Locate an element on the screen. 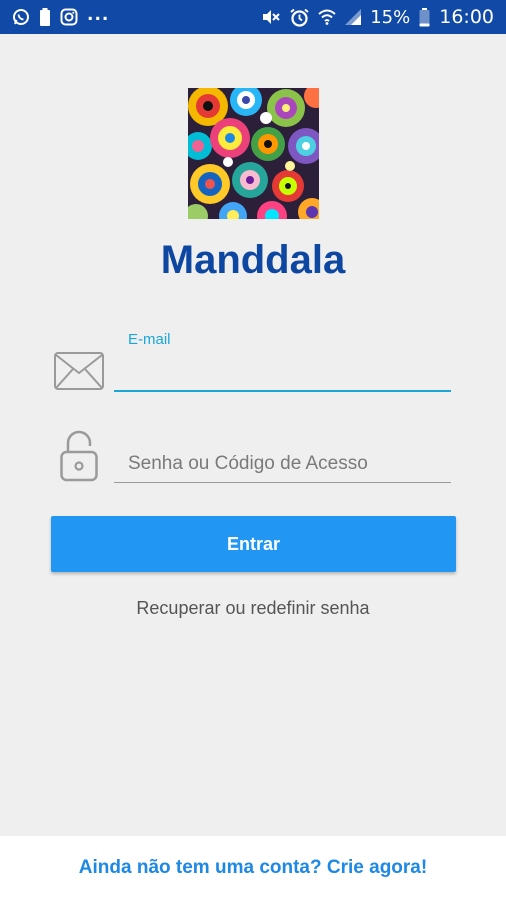  whatsapp-icon is located at coordinates (21, 17).